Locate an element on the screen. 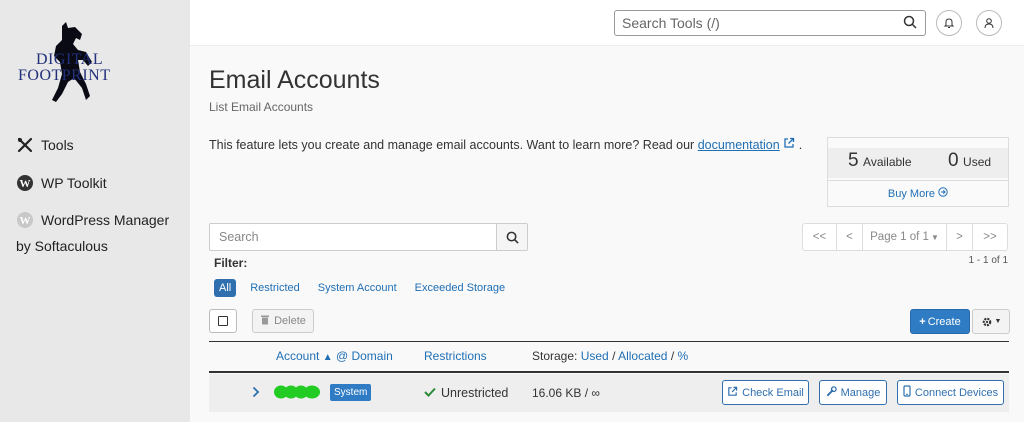 The image size is (1024, 422). page-subtitle: List Email Accounts is located at coordinates (261, 107).